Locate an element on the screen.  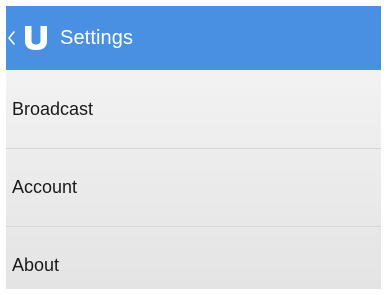
settings-item-label: Broadcast is located at coordinates (53, 108).